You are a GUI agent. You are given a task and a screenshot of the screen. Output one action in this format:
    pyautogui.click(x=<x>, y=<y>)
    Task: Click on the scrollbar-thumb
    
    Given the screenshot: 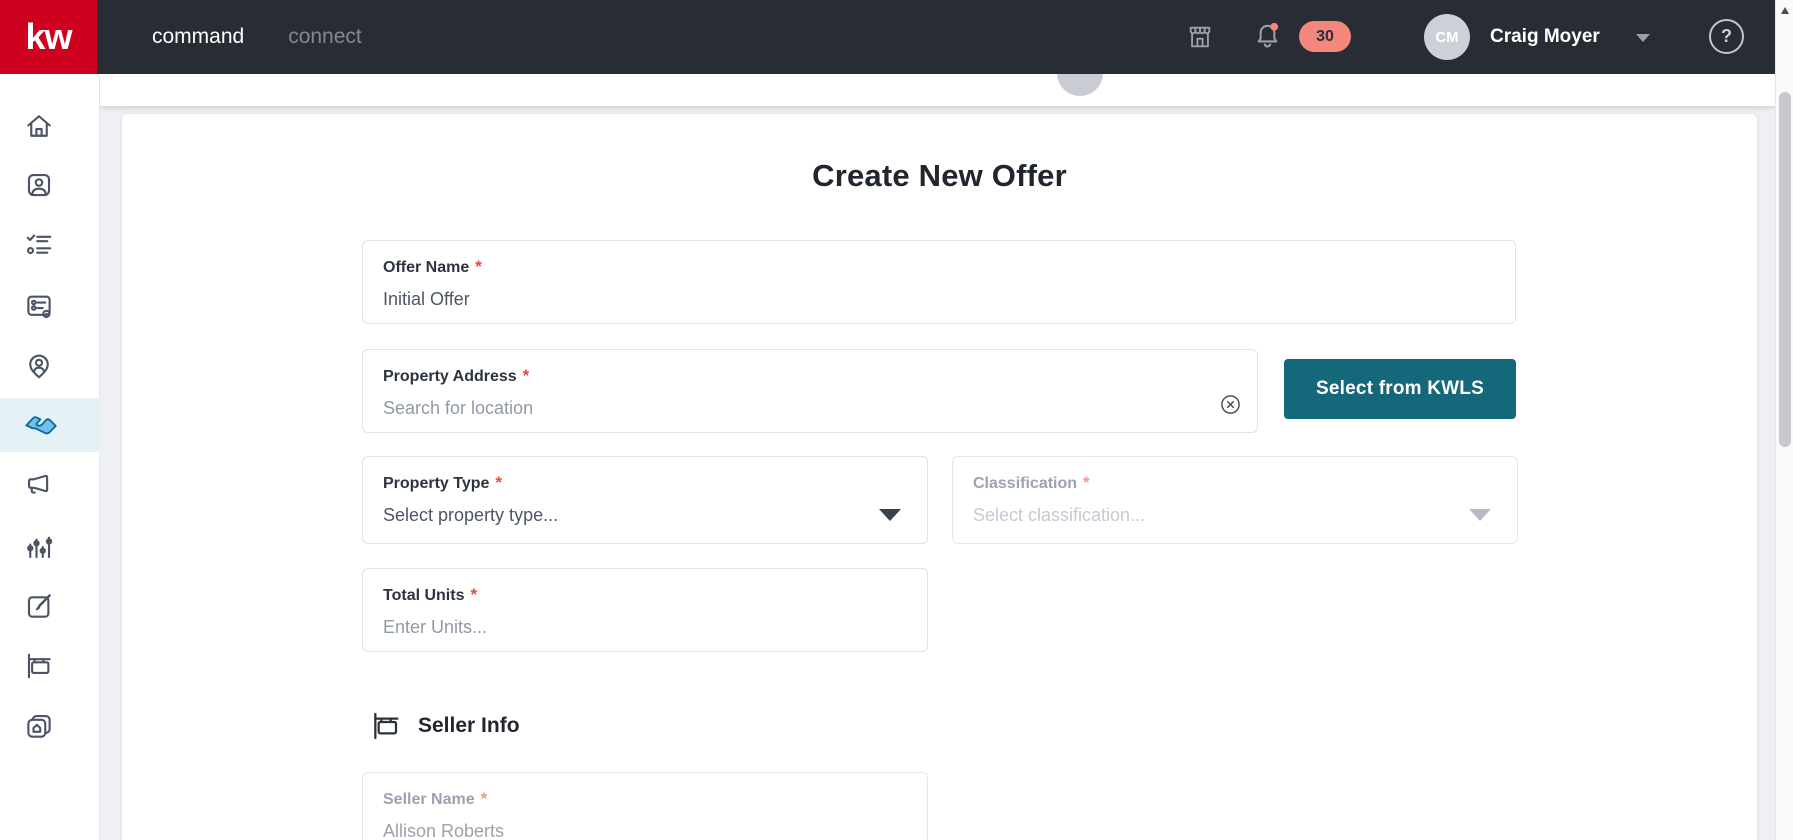 What is the action you would take?
    pyautogui.click(x=1785, y=269)
    